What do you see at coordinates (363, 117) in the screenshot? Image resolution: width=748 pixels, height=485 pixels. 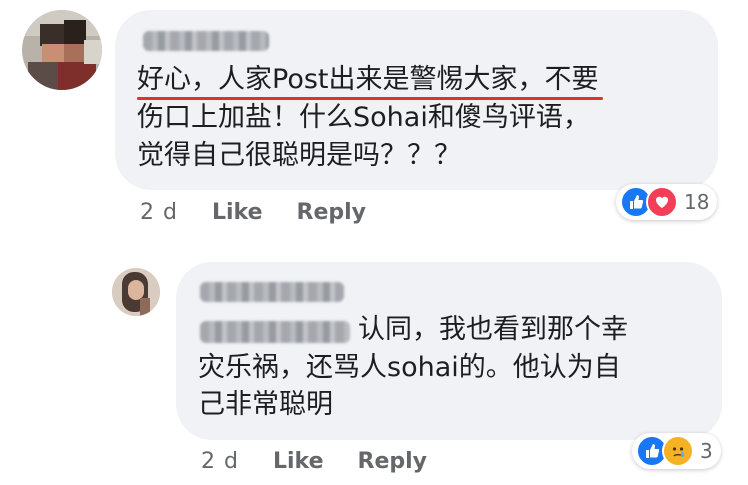 I see `comment-1-line-2: 伤口上加盐！什么Sohai和傻鸟评语，` at bounding box center [363, 117].